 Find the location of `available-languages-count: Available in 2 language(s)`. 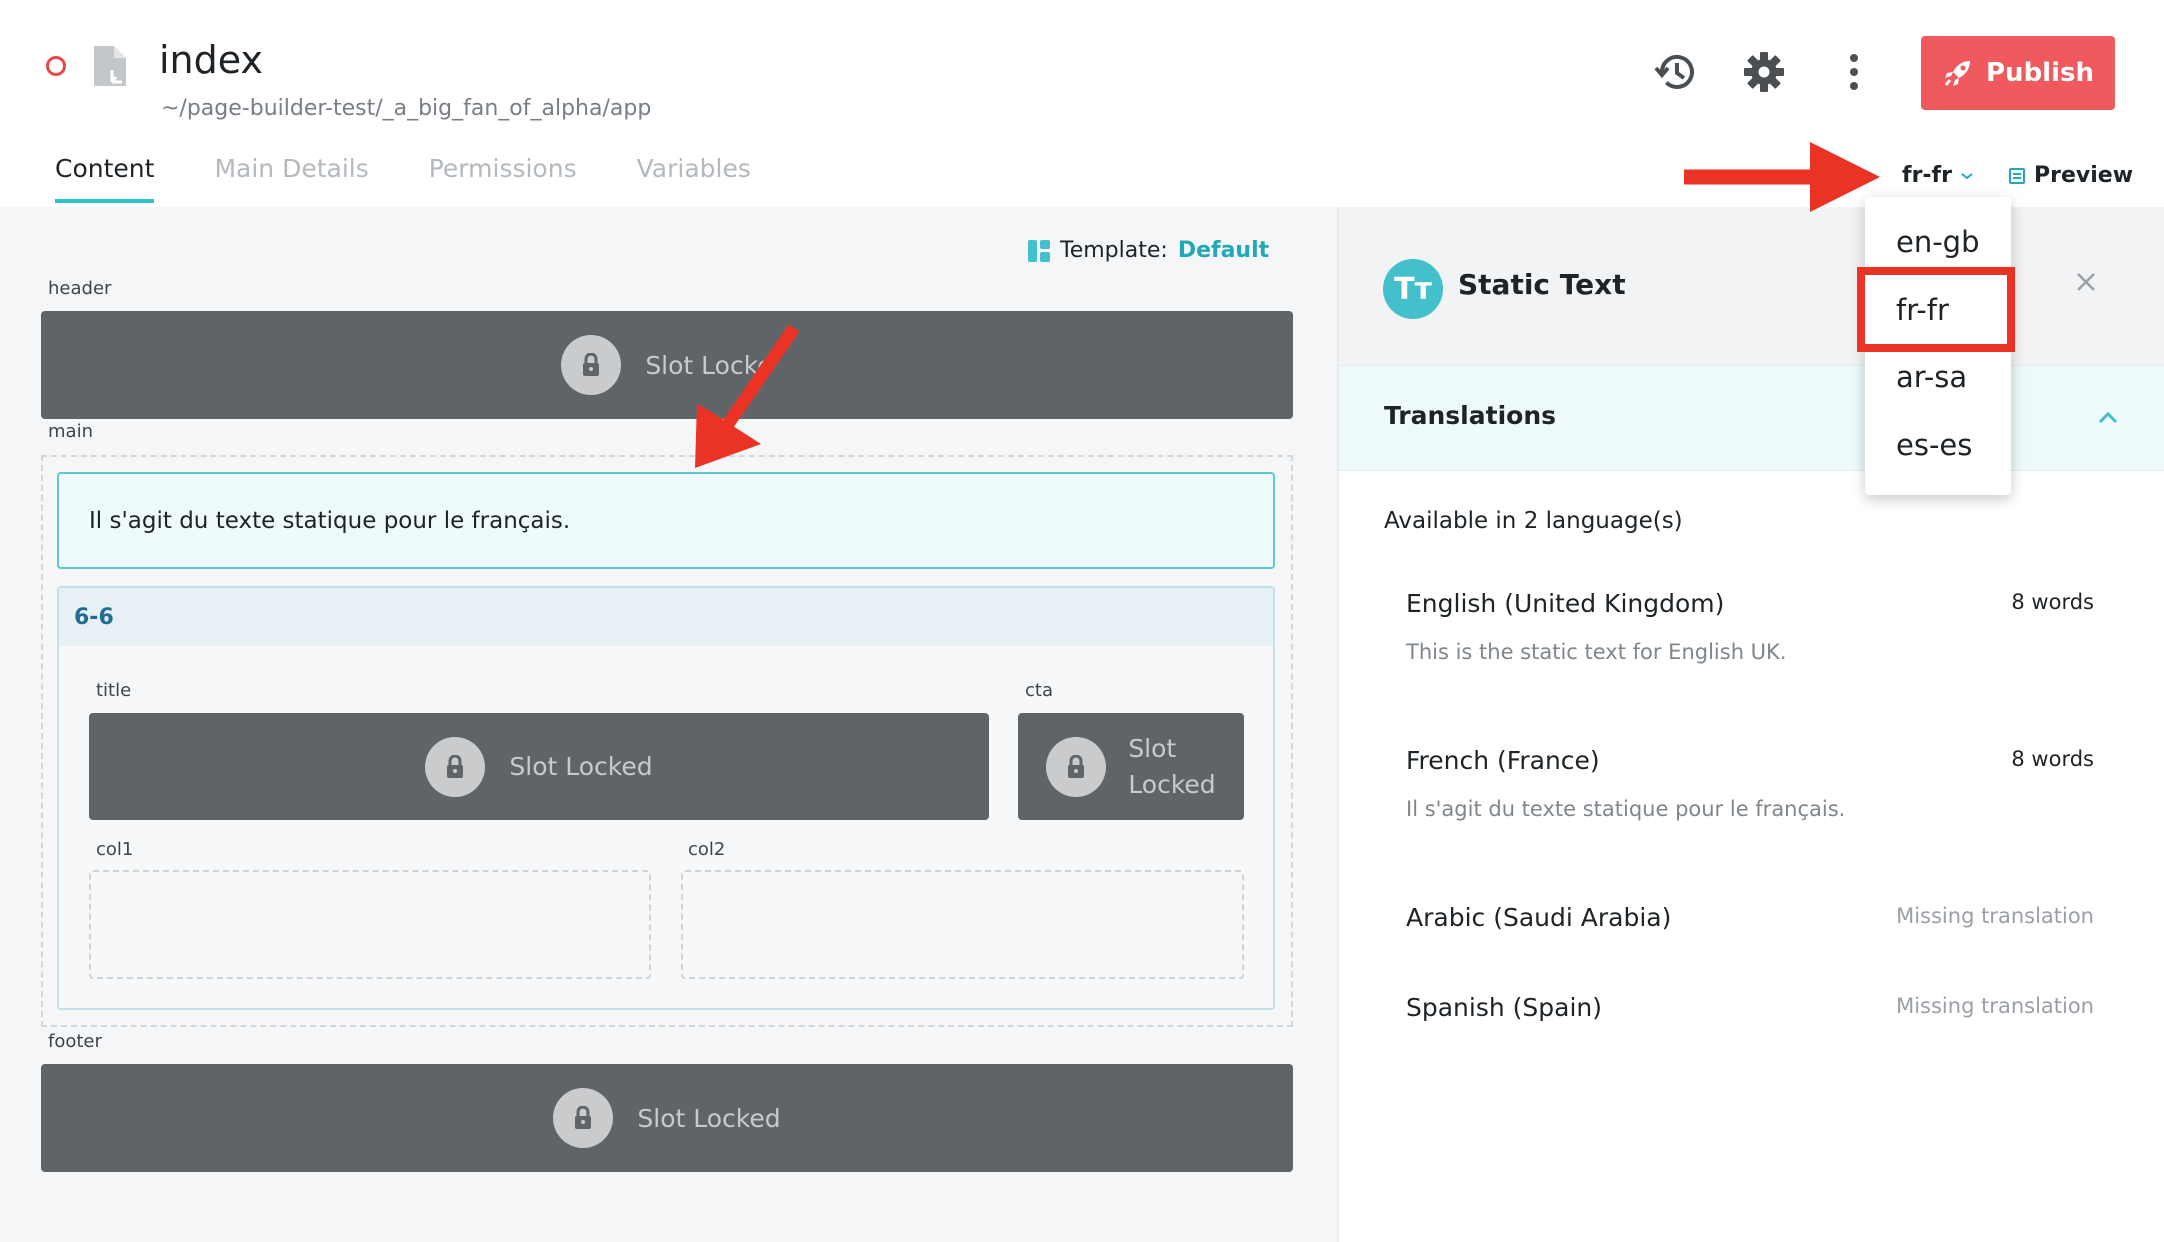

available-languages-count: Available in 2 language(s) is located at coordinates (1533, 521).